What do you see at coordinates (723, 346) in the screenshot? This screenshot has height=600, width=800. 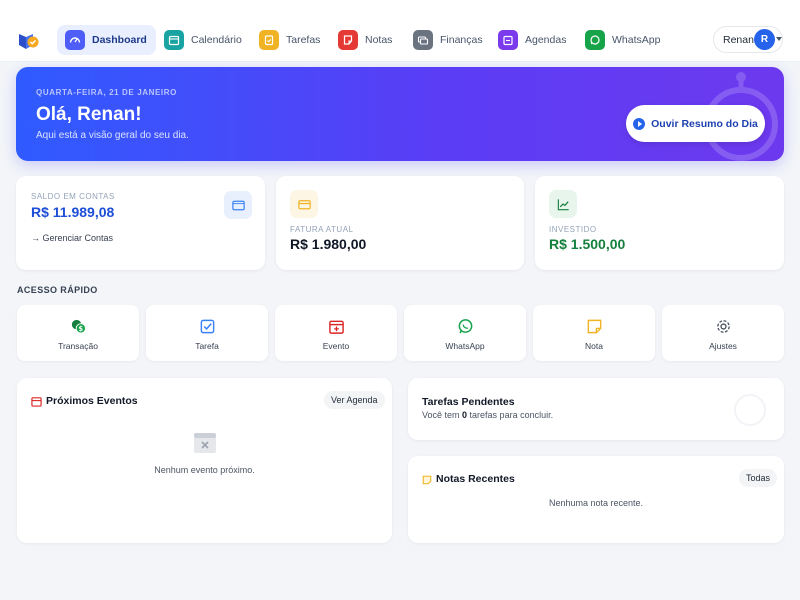 I see `quick-action-label: Ajustes` at bounding box center [723, 346].